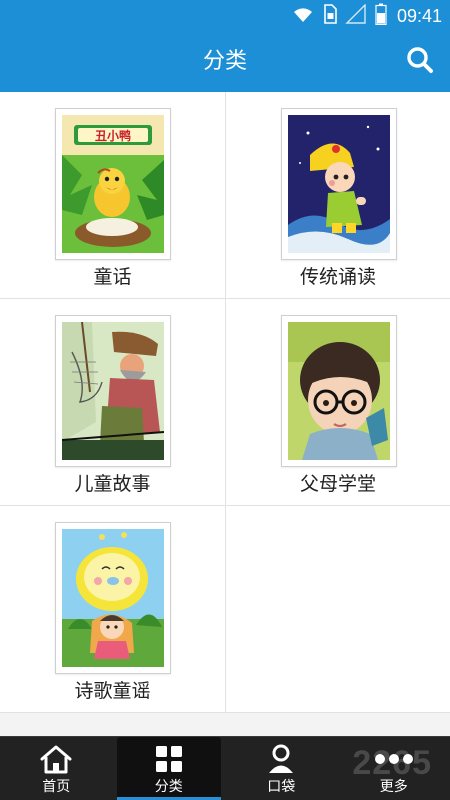 Image resolution: width=450 pixels, height=800 pixels. I want to click on category-card-chuantong: 传统诵读, so click(337, 195).